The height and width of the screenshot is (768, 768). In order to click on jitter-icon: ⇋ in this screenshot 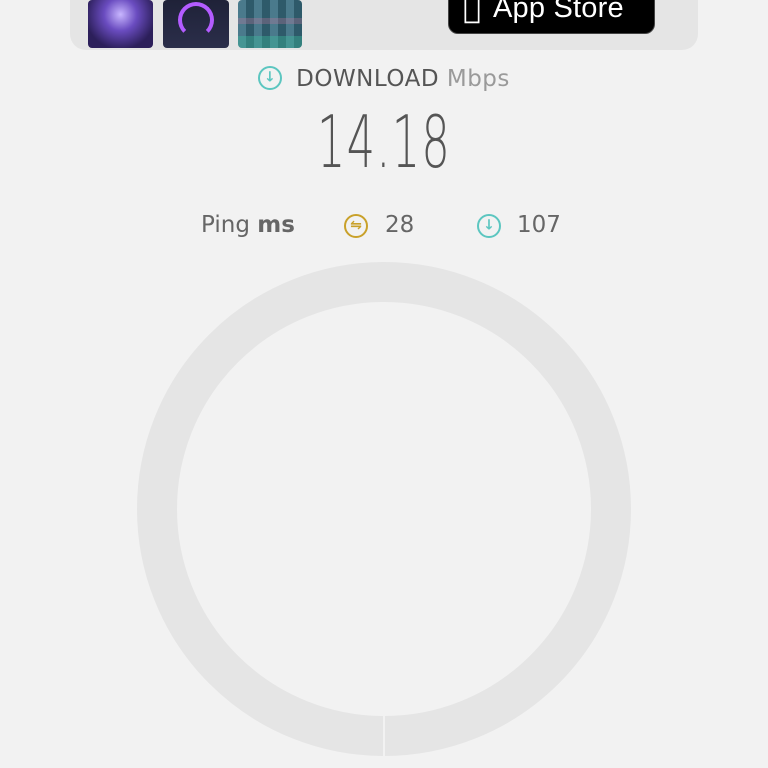, I will do `click(356, 226)`.